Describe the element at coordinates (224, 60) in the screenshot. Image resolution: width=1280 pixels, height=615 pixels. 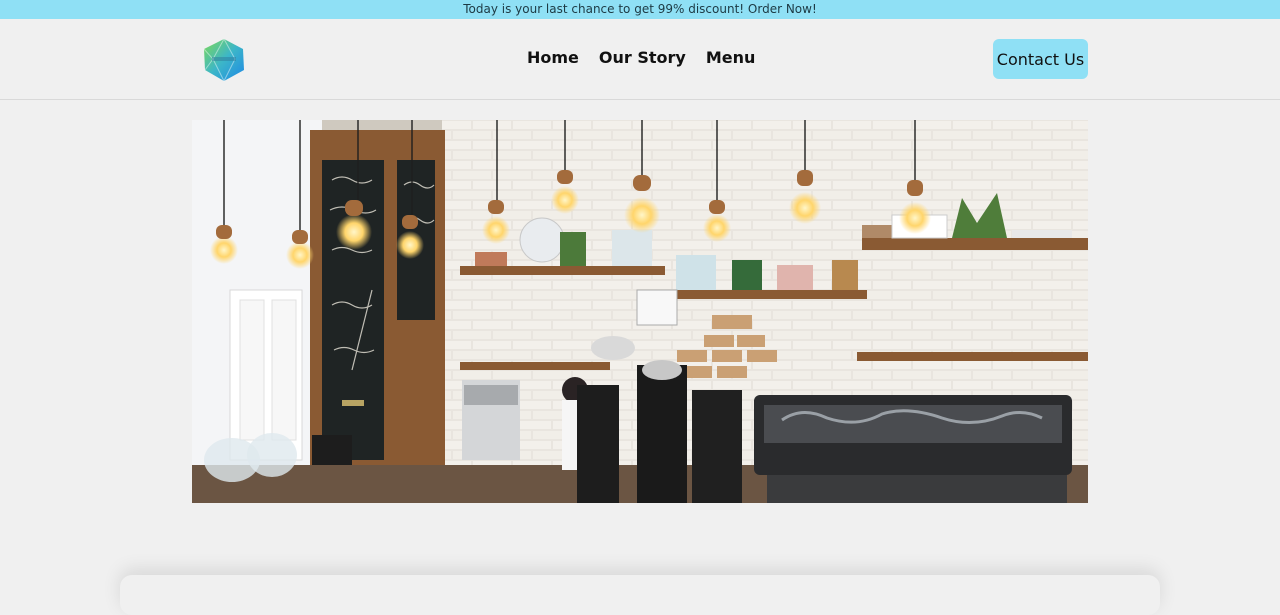
I see `hexagon-logo-icon` at that location.